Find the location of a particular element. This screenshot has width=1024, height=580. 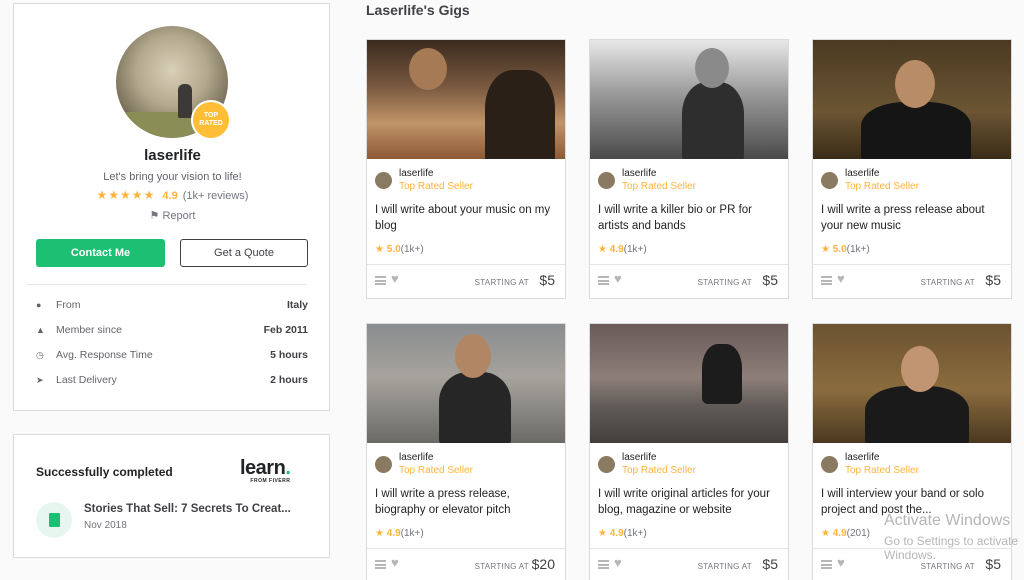

flag-icon: ⚑ is located at coordinates (154, 216).